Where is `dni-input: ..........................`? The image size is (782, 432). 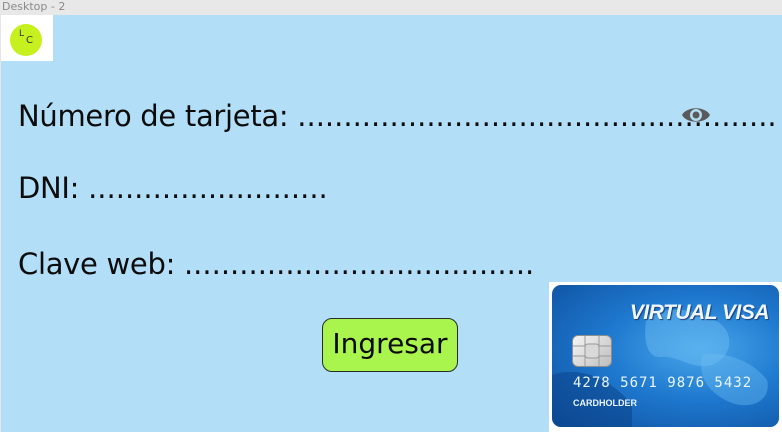
dni-input: .......................... is located at coordinates (208, 188).